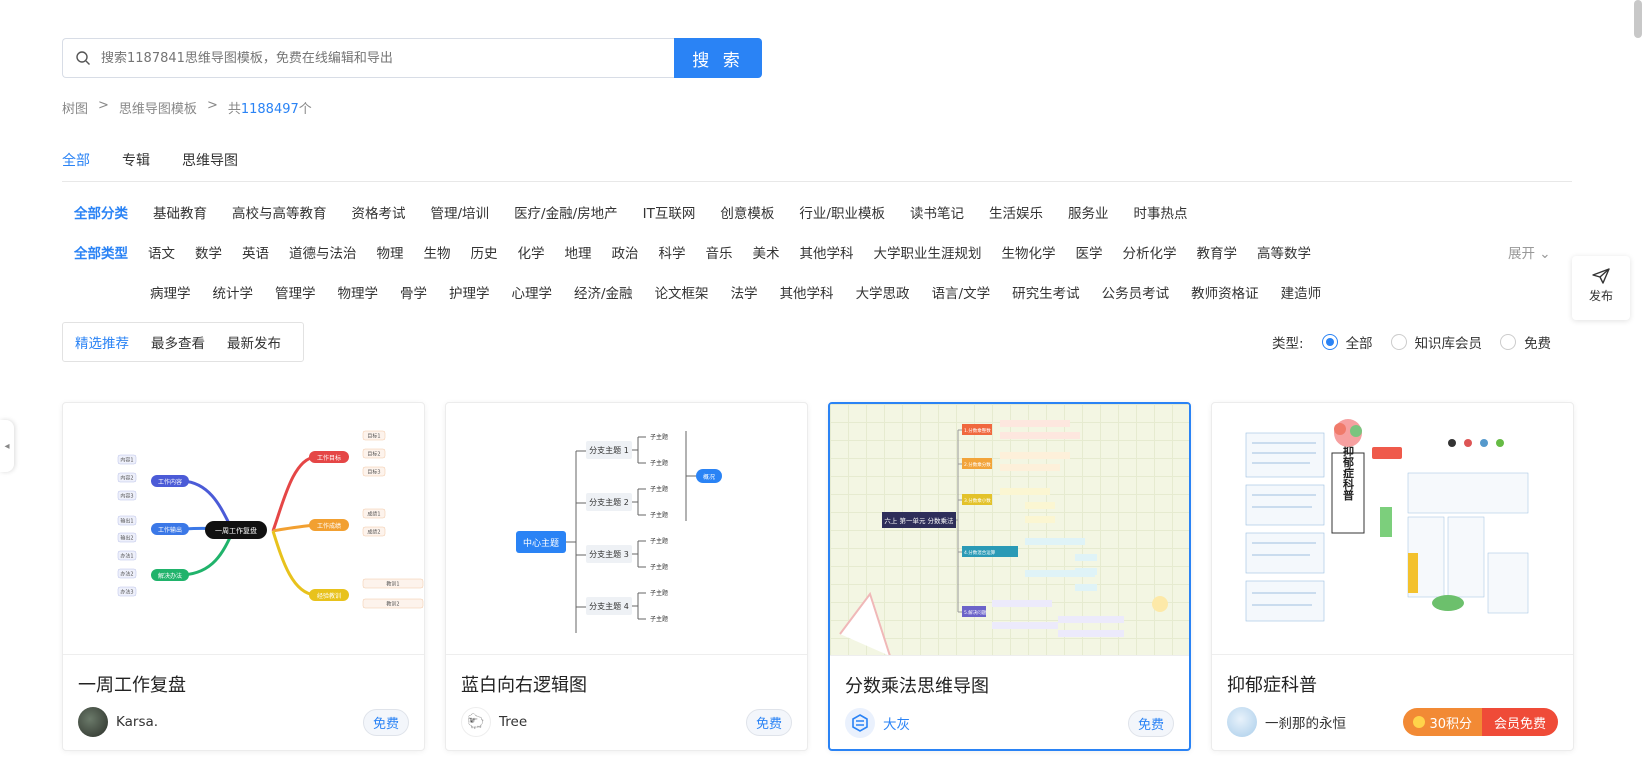 Image resolution: width=1644 pixels, height=770 pixels. What do you see at coordinates (1017, 685) in the screenshot?
I see `template-title: 分数乘法思维导图` at bounding box center [1017, 685].